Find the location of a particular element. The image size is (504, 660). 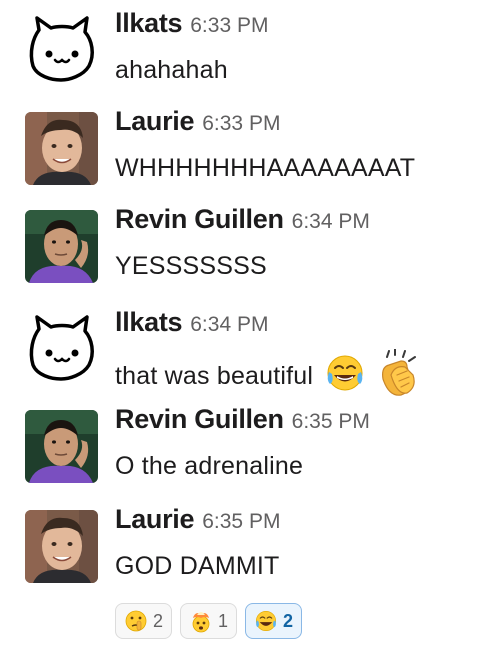

reaction-shushing-face: 2 is located at coordinates (144, 621).